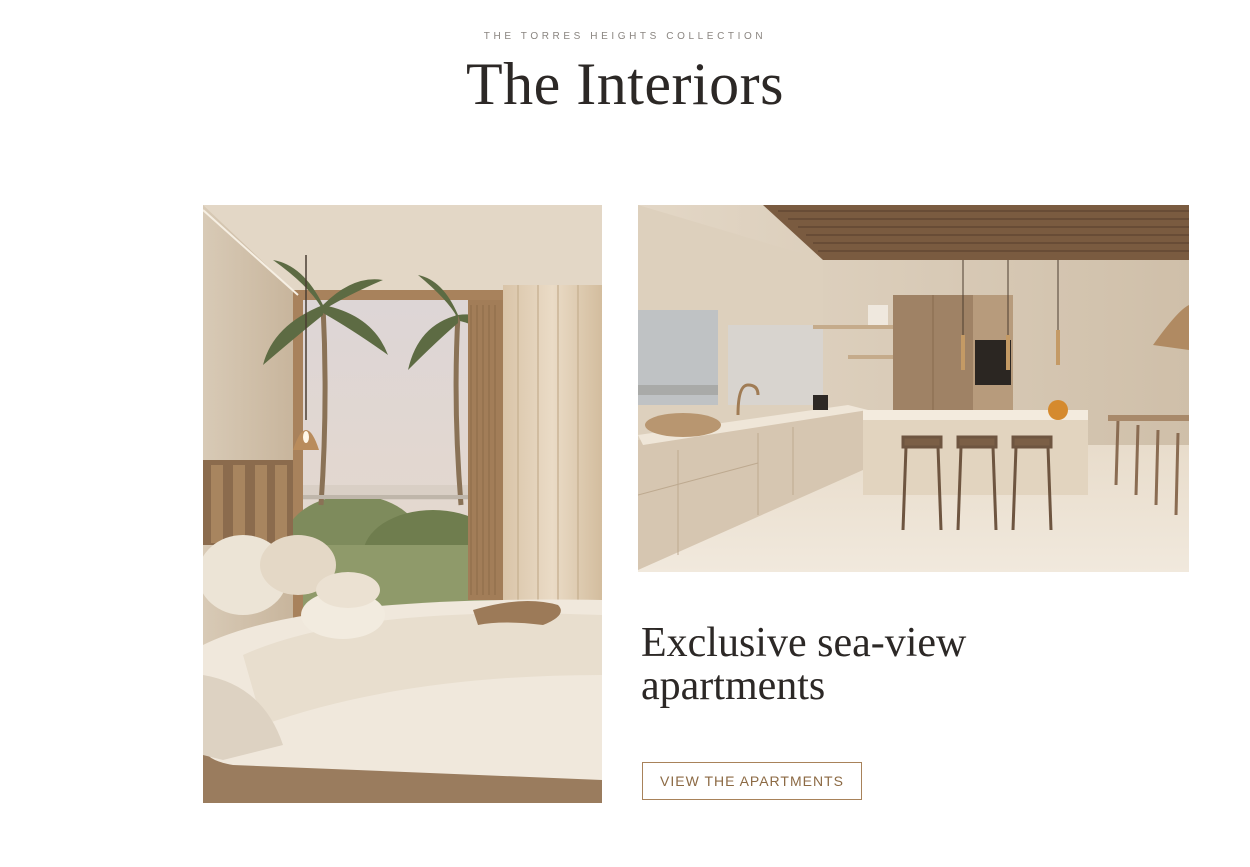  I want to click on feature-headline-line1: Exclusive sea-view, so click(804, 643).